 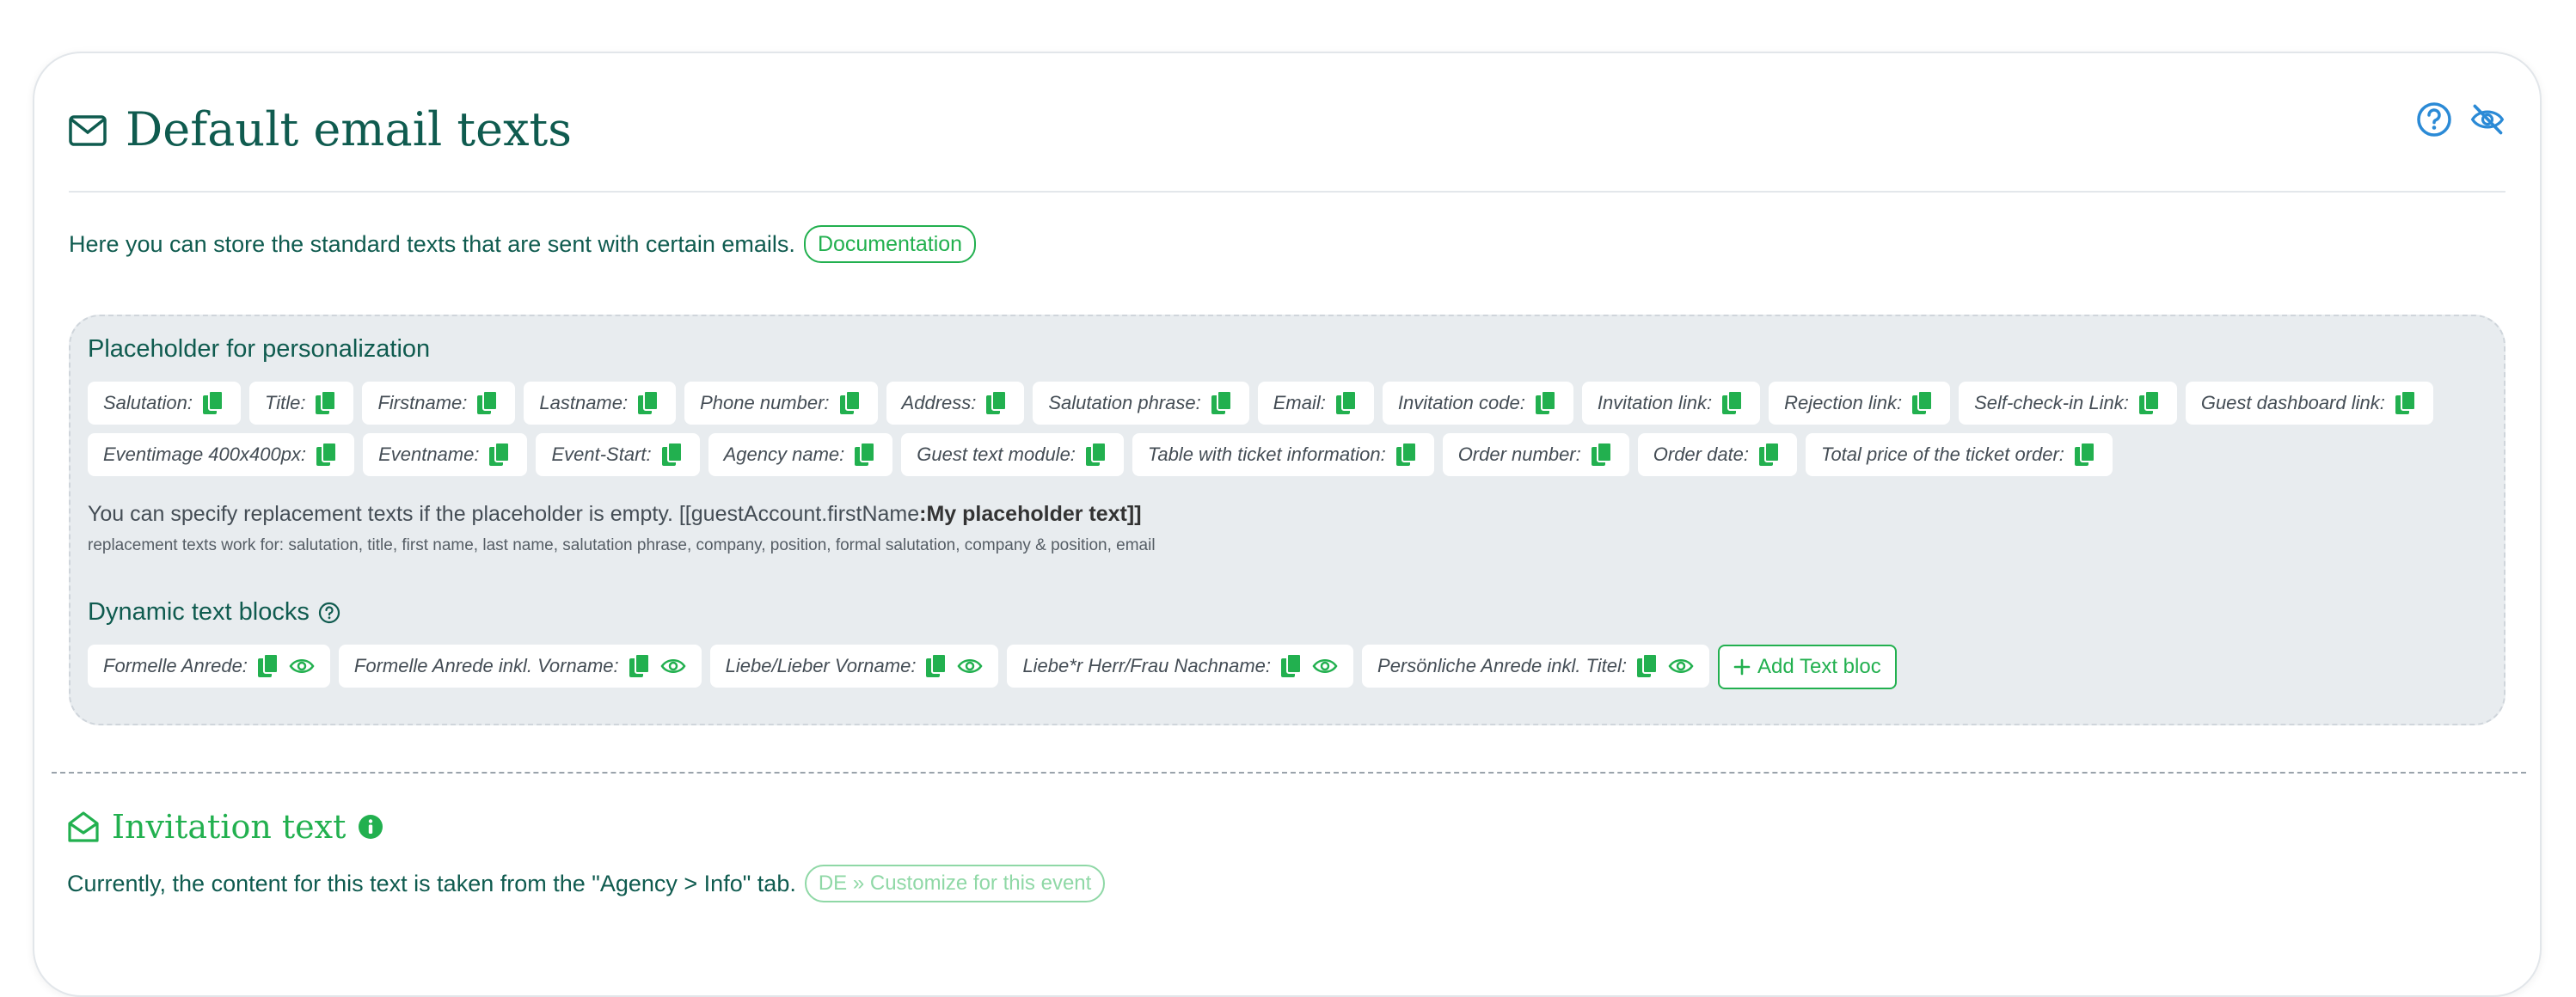 I want to click on placeholder-tag: Invitation code:, so click(x=1478, y=403).